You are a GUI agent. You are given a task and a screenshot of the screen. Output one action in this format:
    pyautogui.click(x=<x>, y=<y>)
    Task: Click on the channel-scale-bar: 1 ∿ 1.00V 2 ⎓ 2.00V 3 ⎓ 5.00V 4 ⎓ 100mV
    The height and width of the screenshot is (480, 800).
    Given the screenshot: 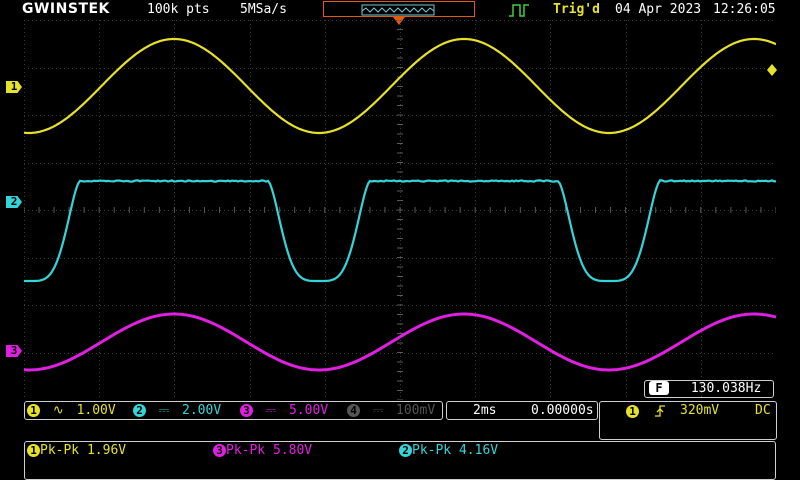 What is the action you would take?
    pyautogui.click(x=233, y=410)
    